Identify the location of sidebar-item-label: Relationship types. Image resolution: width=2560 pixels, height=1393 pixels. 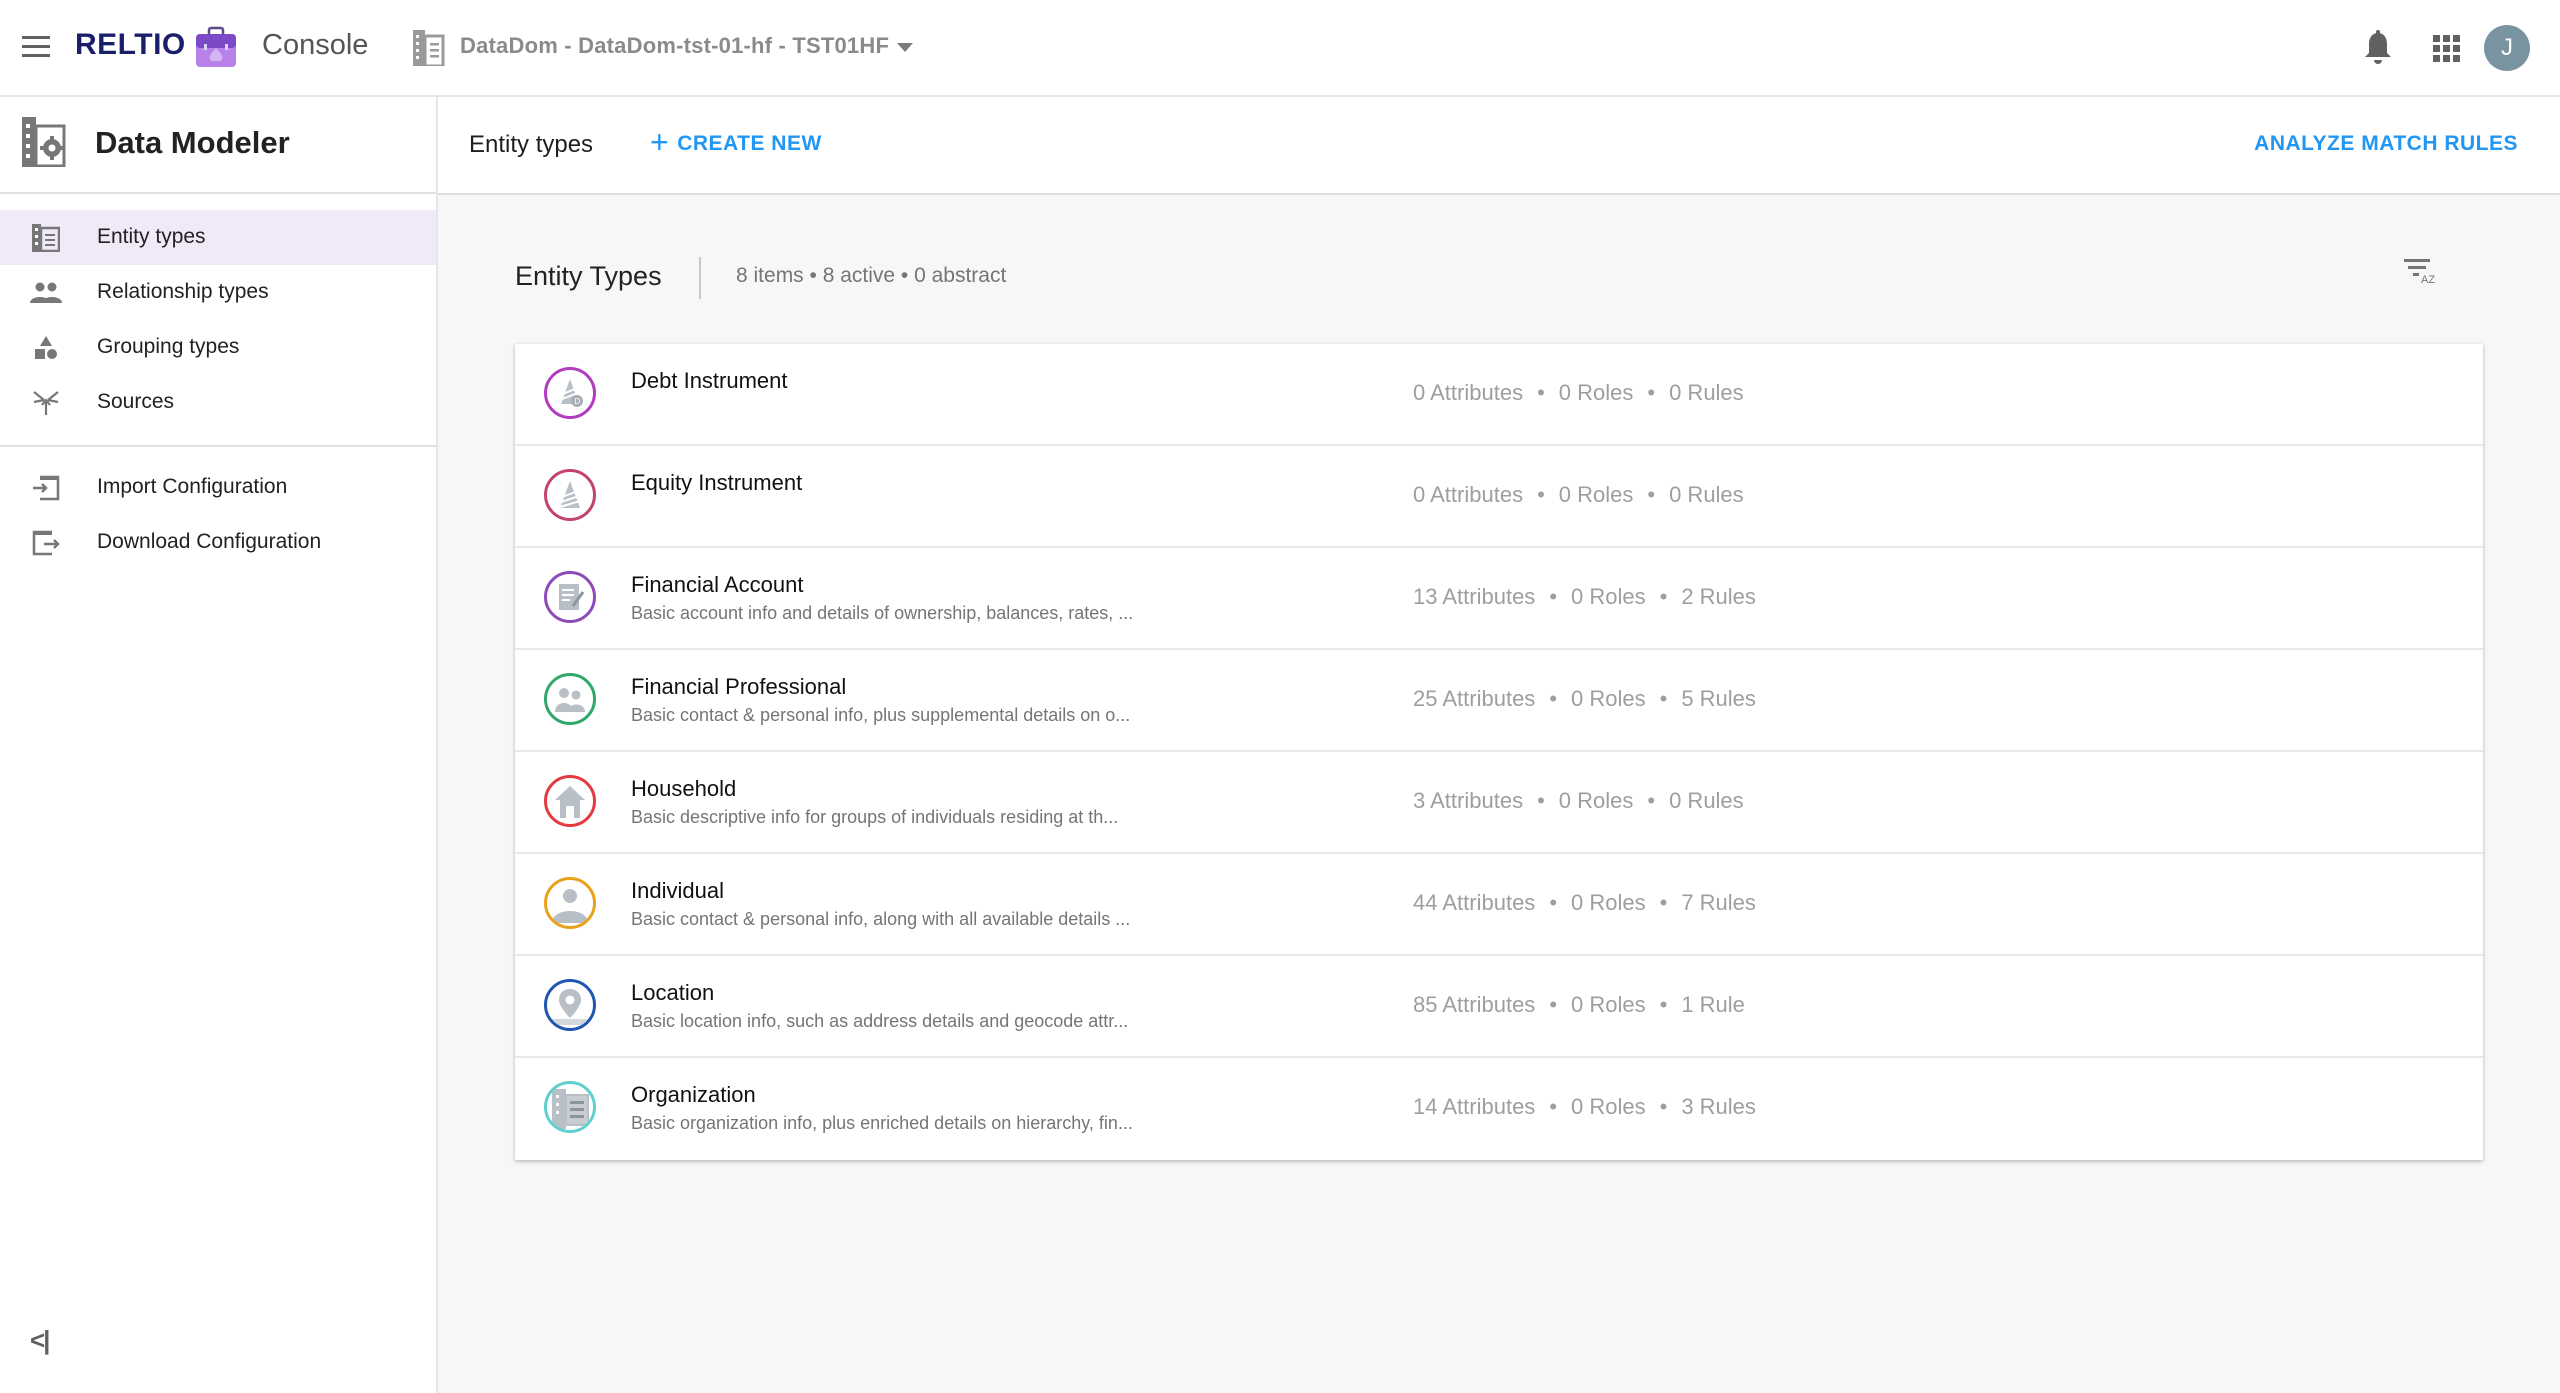
(183, 291).